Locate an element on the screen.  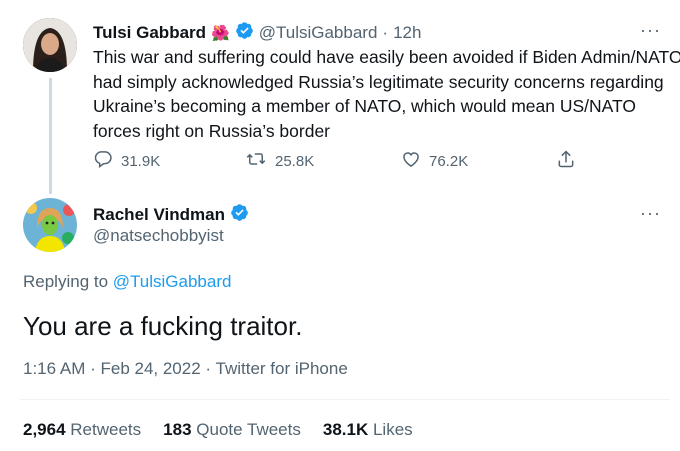
rachel-display-name: Rachel Vindman is located at coordinates (159, 215).